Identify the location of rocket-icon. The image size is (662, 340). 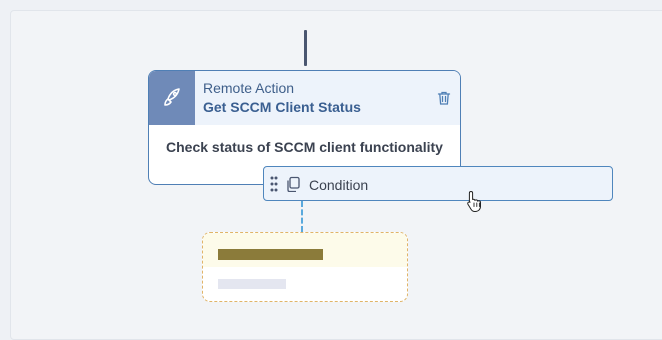
(172, 97).